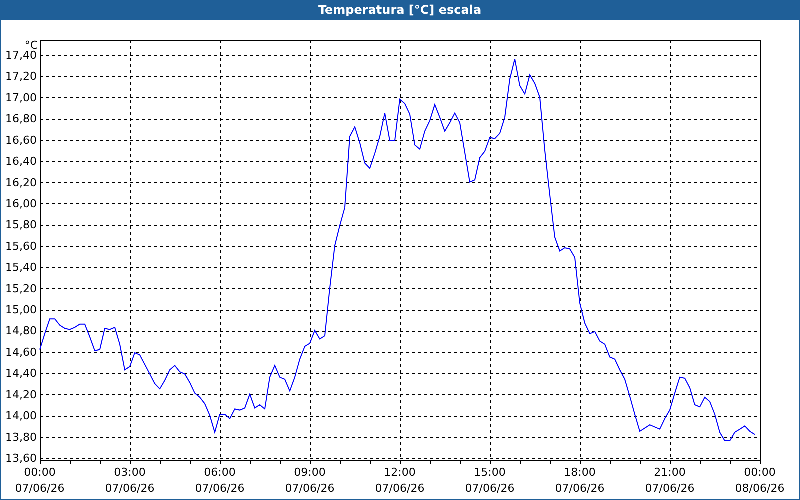 This screenshot has width=800, height=500. What do you see at coordinates (40, 480) in the screenshot?
I see `x-axis-label: 00:00 07/06/26` at bounding box center [40, 480].